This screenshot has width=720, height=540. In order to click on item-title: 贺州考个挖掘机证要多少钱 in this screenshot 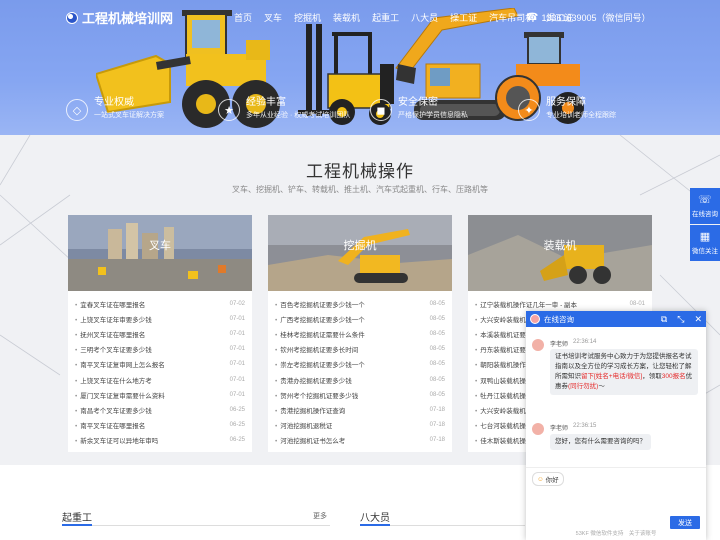, I will do `click(316, 395)`.